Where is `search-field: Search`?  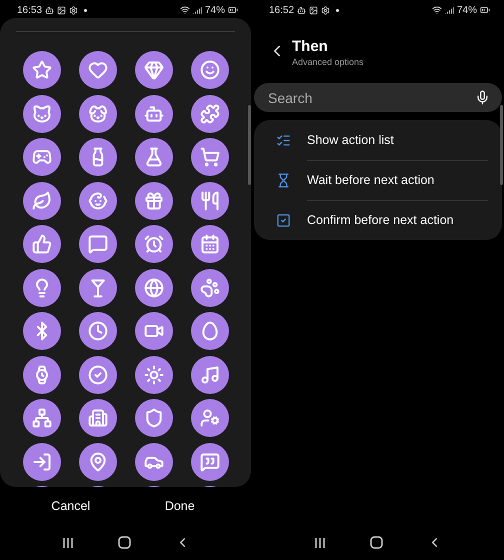
search-field: Search is located at coordinates (378, 97).